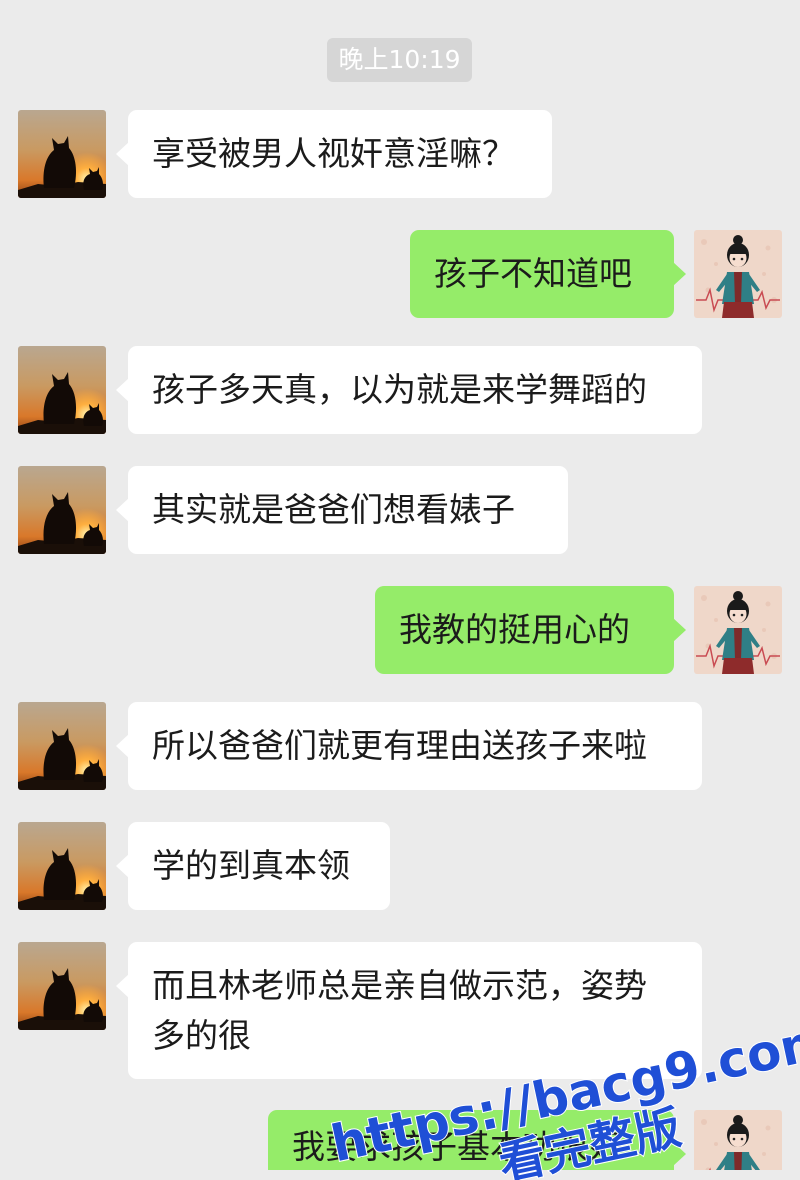 This screenshot has width=800, height=1180. I want to click on message-row: 而且林老师总是亲自做示范，姿势 多的很, so click(400, 1010).